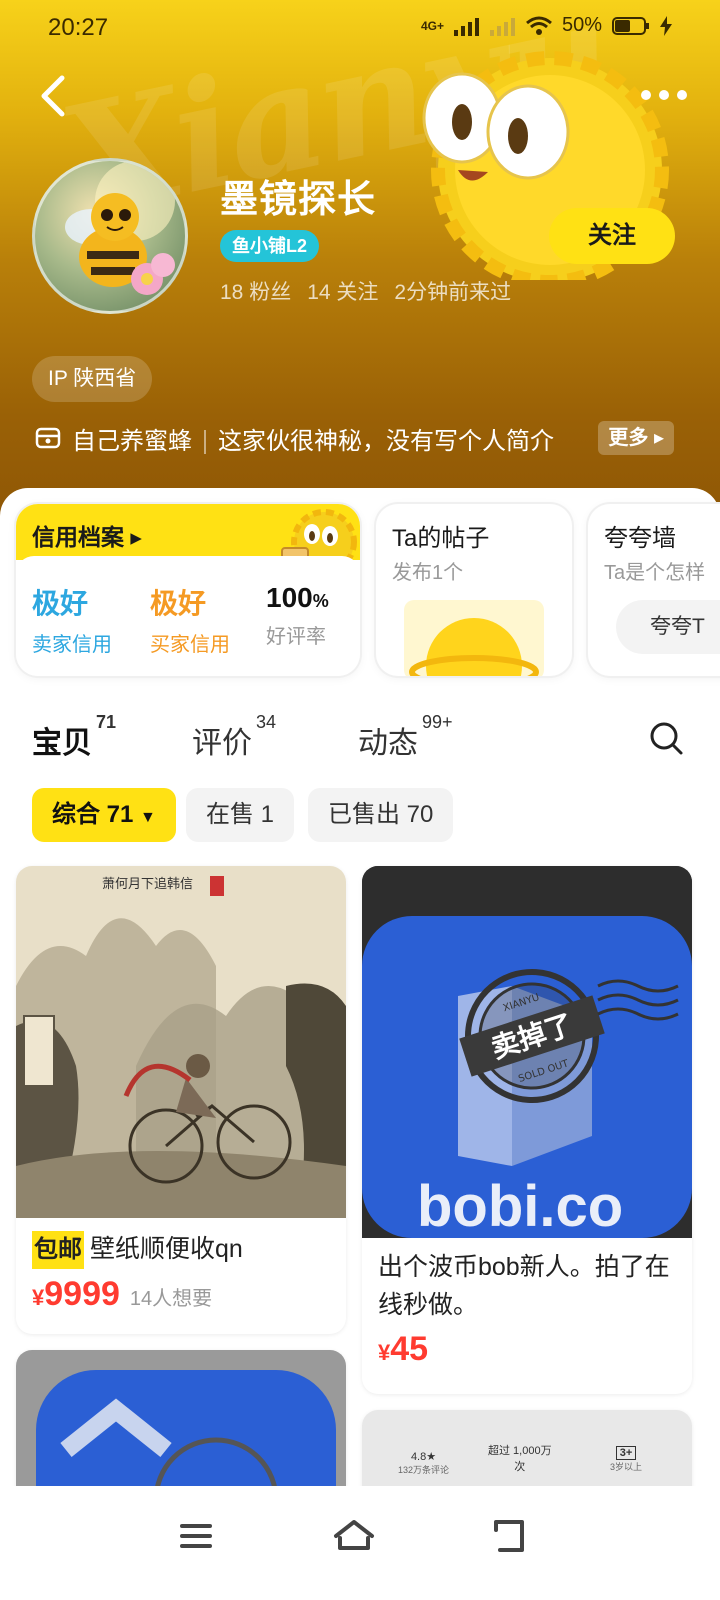 The height and width of the screenshot is (1600, 720). What do you see at coordinates (190, 619) in the screenshot?
I see `buyer-credit: 极好 买家信用` at bounding box center [190, 619].